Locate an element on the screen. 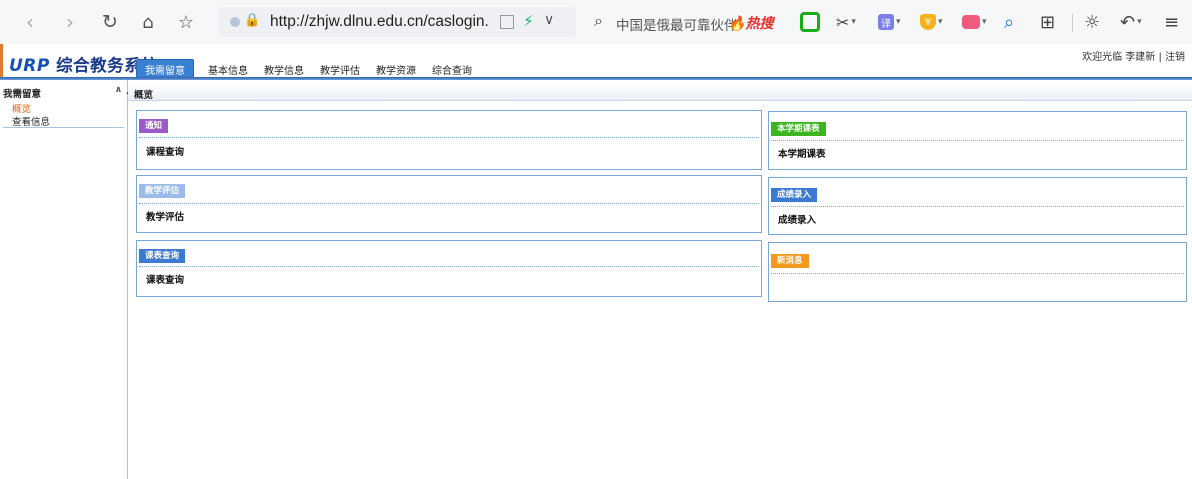 The image size is (1192, 479). panel-link: 成绩录入 is located at coordinates (797, 219).